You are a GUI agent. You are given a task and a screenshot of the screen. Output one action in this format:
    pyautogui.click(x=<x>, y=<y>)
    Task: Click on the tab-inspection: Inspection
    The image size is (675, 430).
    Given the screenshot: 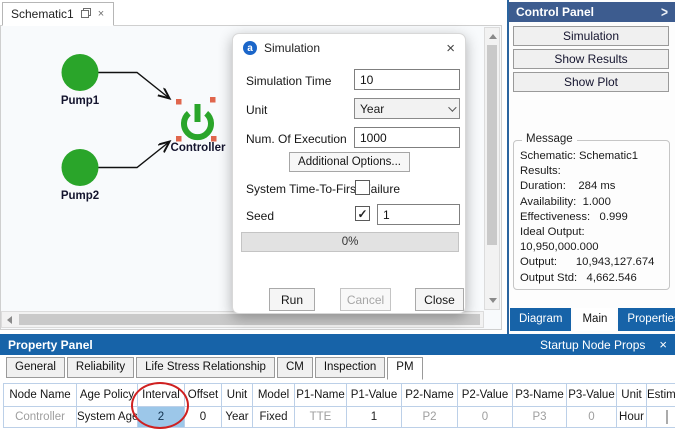 What is the action you would take?
    pyautogui.click(x=350, y=367)
    